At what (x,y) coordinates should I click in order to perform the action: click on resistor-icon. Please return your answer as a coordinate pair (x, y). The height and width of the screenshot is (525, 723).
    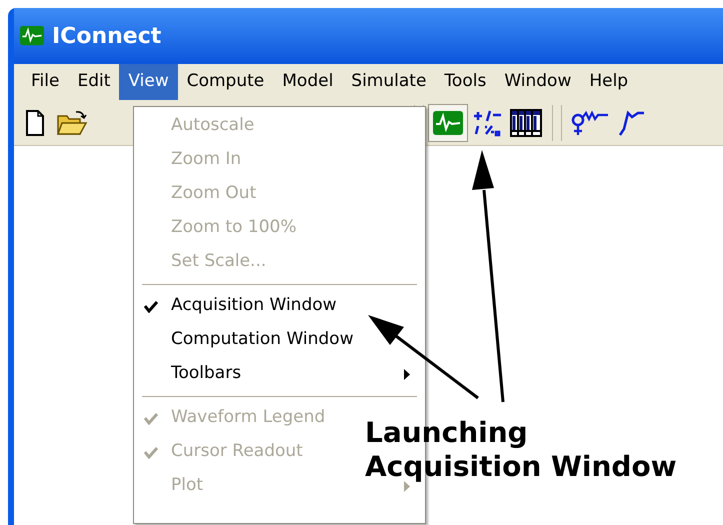
    Looking at the image, I should click on (590, 122).